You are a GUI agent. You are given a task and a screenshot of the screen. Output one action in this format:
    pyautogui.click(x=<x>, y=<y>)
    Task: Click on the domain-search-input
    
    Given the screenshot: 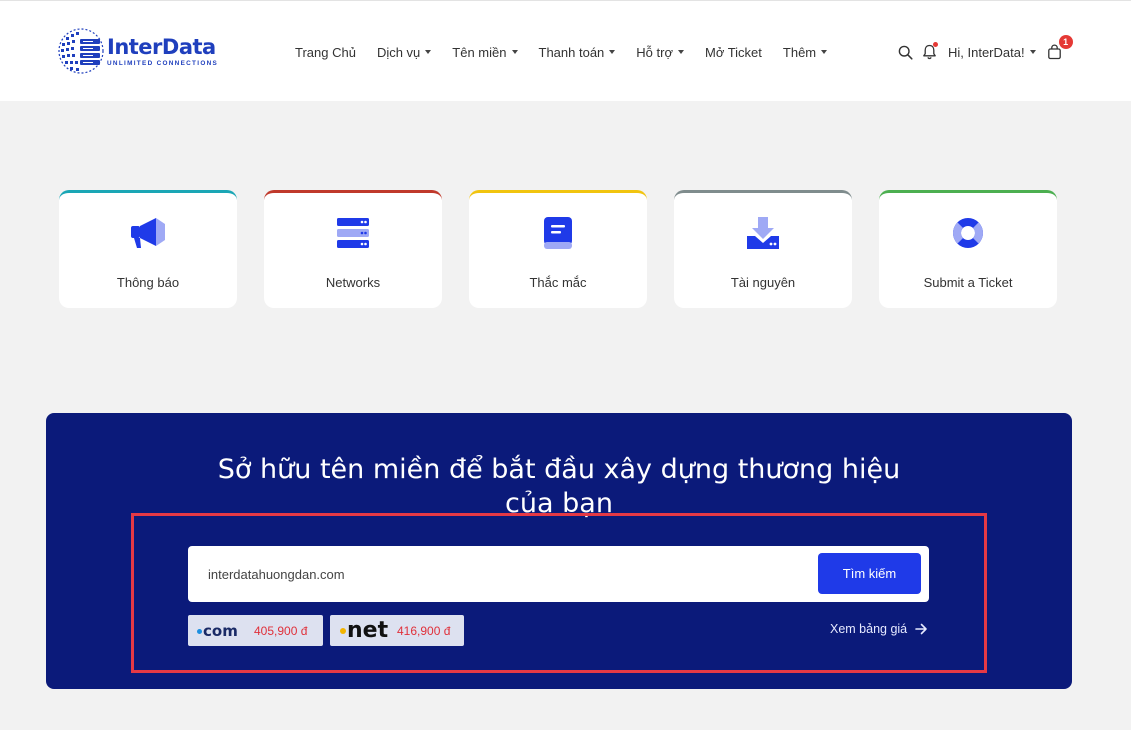 What is the action you would take?
    pyautogui.click(x=508, y=574)
    